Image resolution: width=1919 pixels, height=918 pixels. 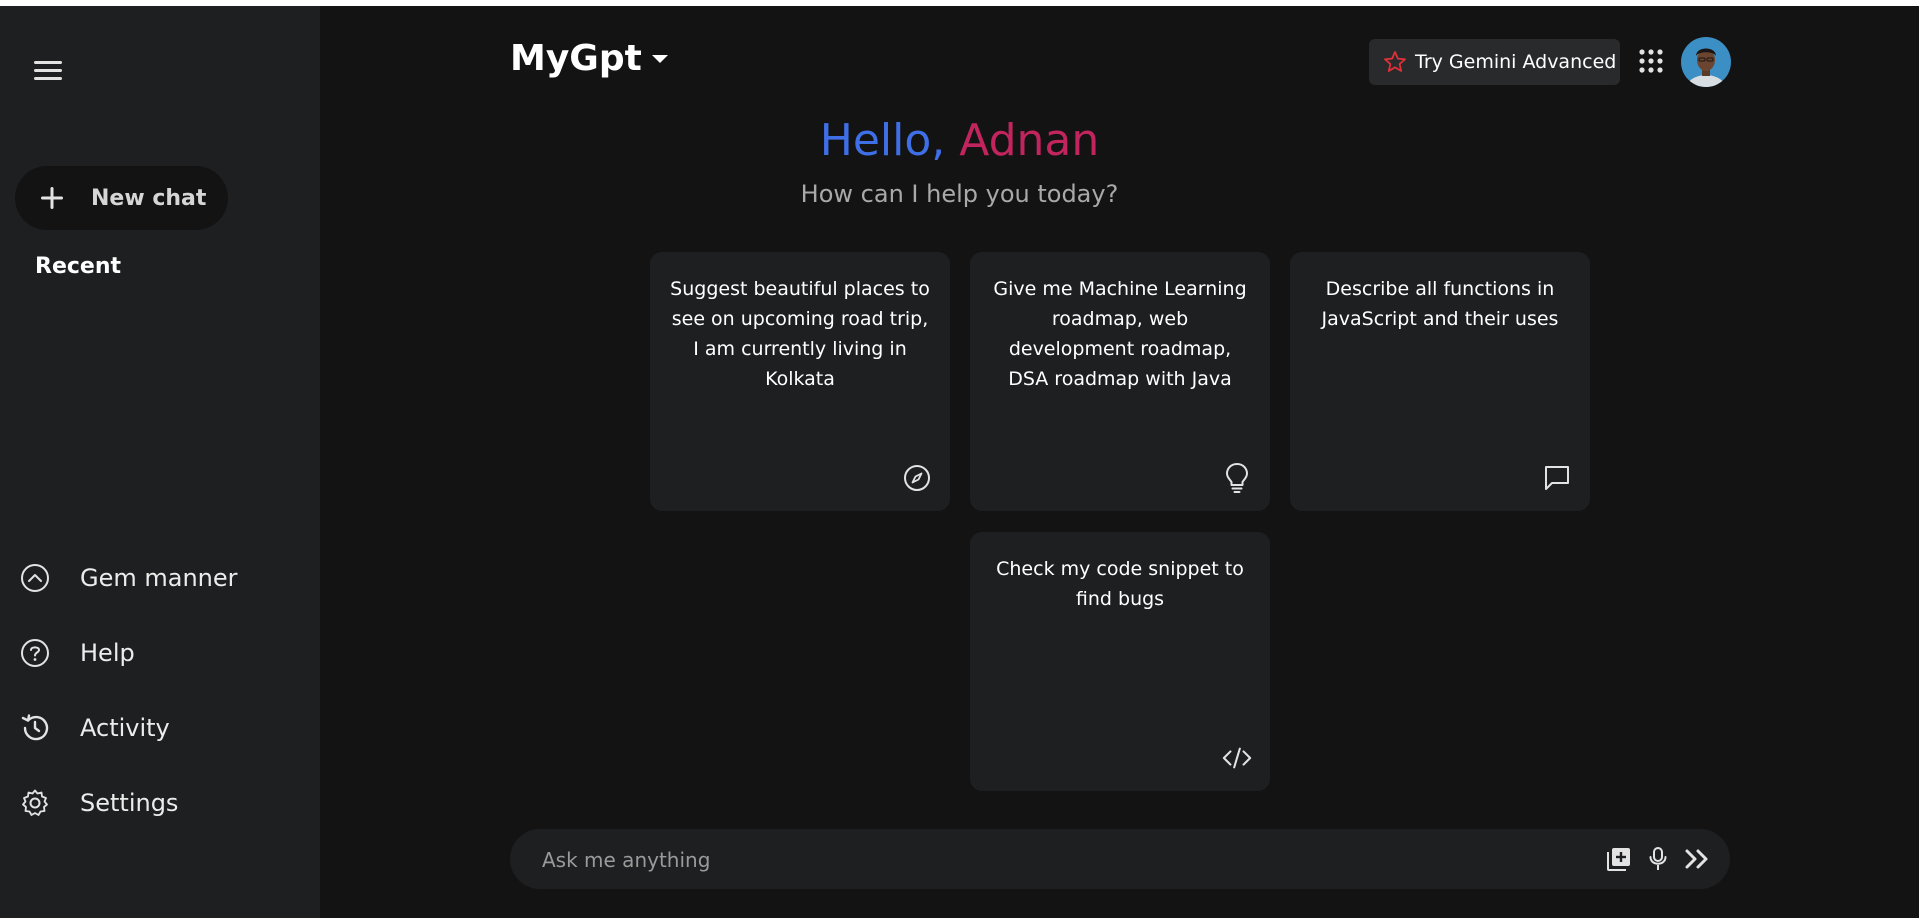 What do you see at coordinates (1658, 859) in the screenshot?
I see `microphone-icon` at bounding box center [1658, 859].